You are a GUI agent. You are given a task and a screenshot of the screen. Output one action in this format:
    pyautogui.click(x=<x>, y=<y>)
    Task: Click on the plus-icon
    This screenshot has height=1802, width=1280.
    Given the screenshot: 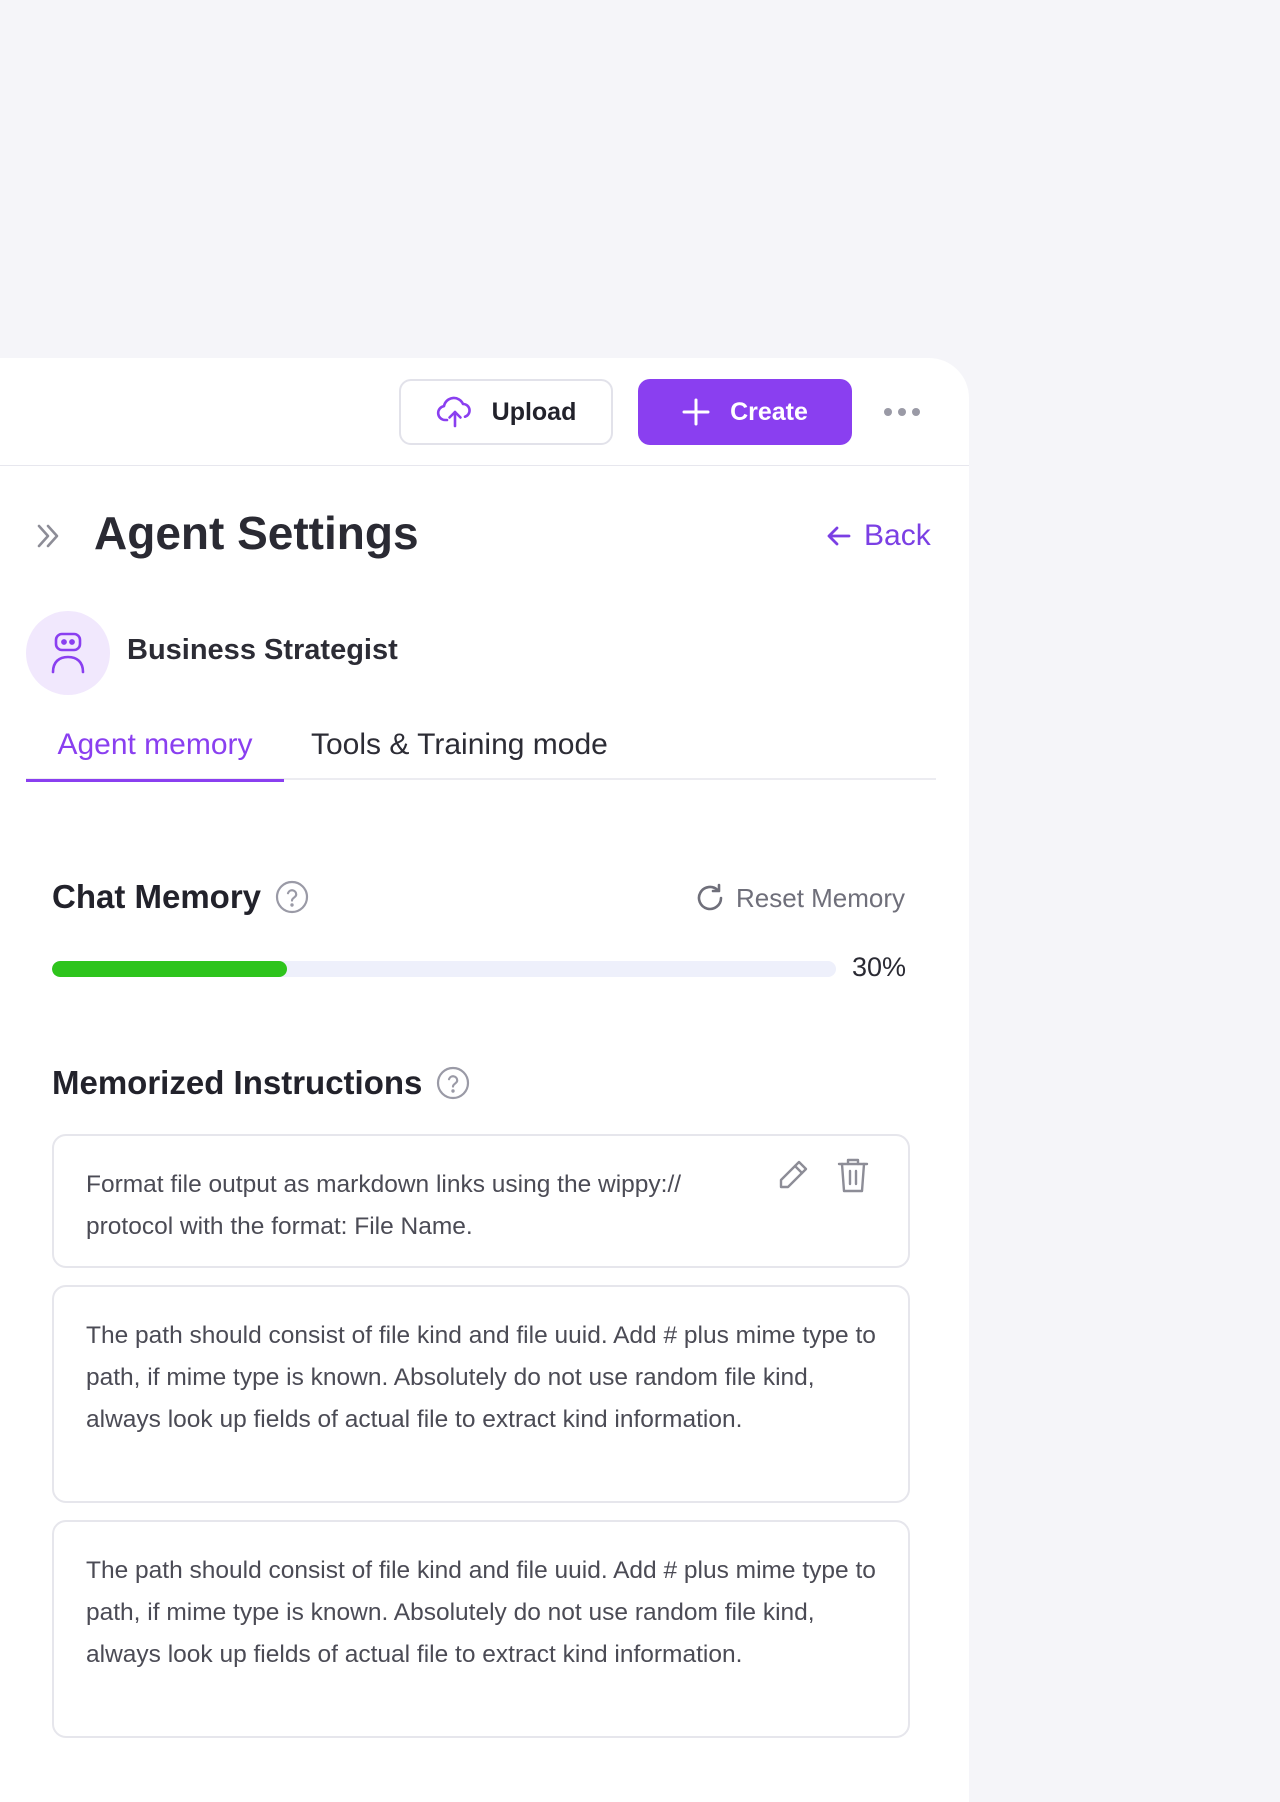 What is the action you would take?
    pyautogui.click(x=696, y=412)
    